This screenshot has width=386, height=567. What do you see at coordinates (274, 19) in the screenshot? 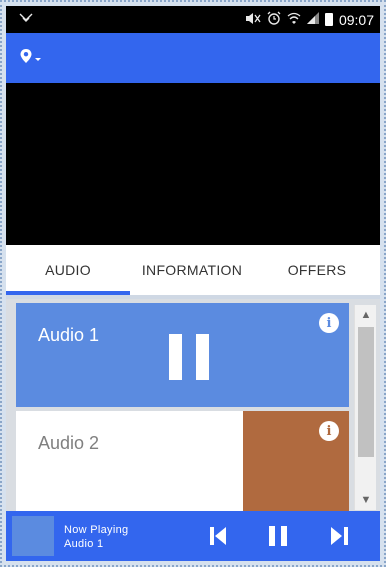
I see `alarm-icon` at bounding box center [274, 19].